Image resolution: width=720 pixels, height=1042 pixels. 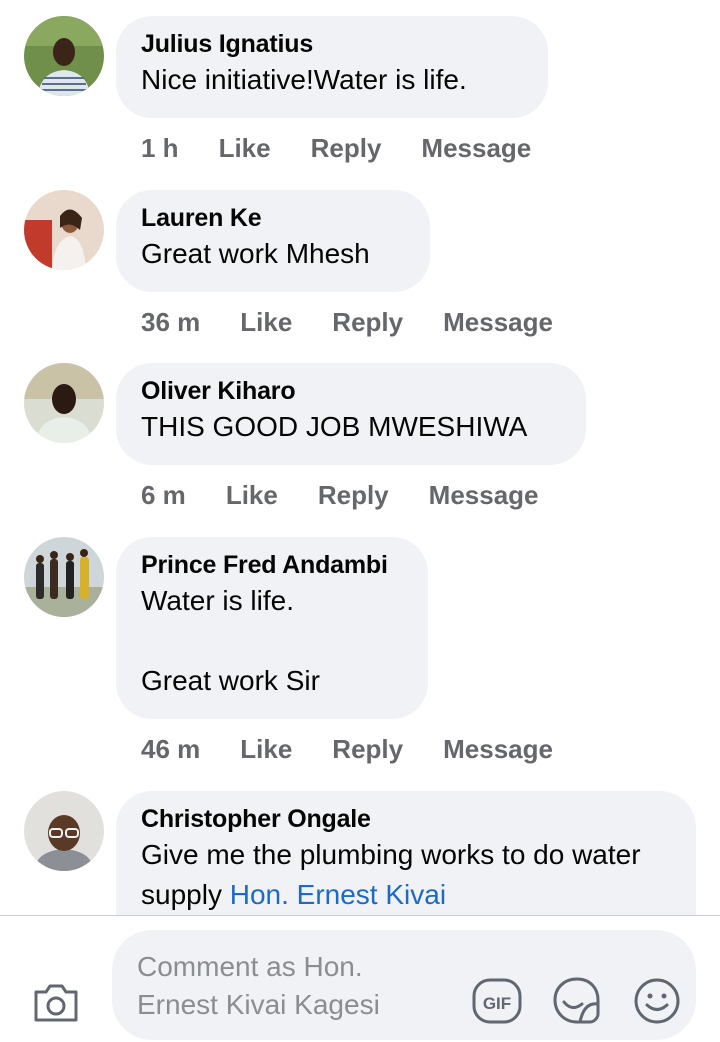 What do you see at coordinates (230, 640) in the screenshot?
I see `comment-text: Water is life. Great work Sir` at bounding box center [230, 640].